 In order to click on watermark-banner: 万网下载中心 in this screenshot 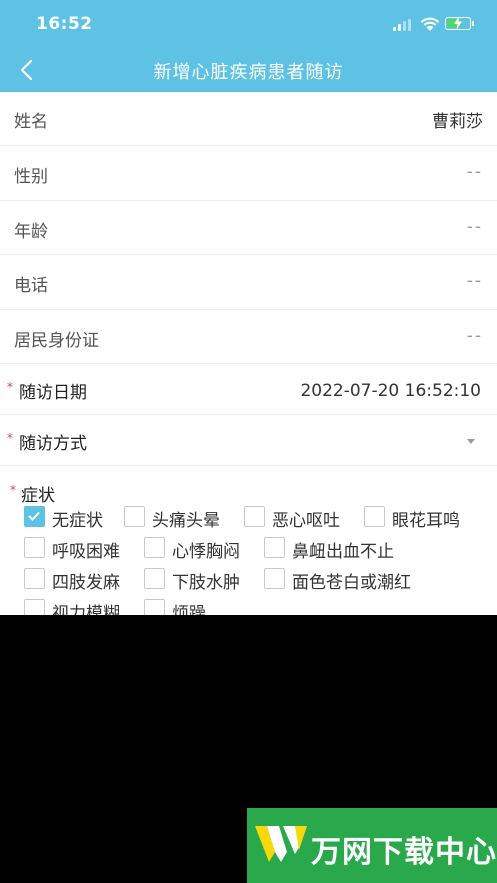, I will do `click(372, 845)`.